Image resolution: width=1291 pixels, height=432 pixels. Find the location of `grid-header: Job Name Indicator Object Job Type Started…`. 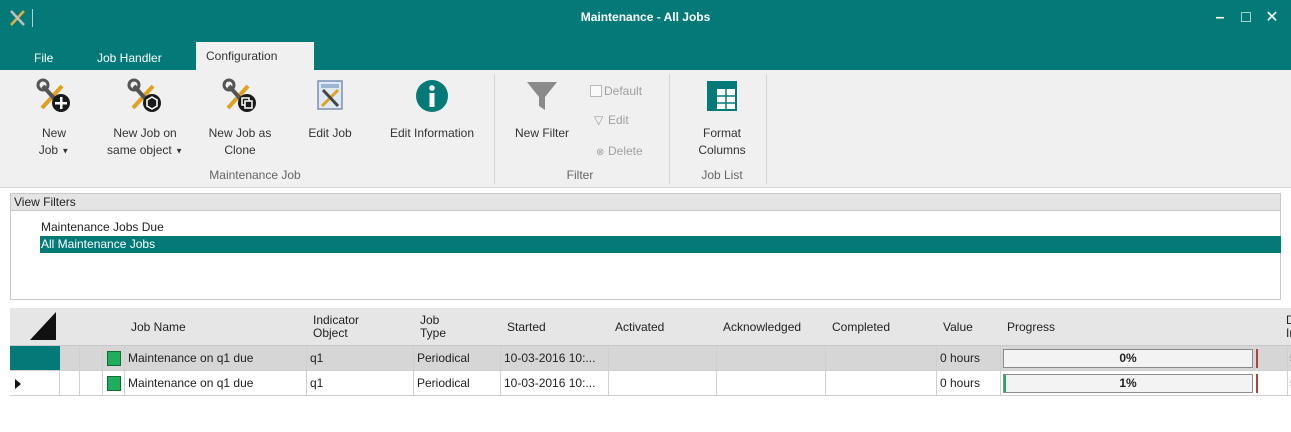

grid-header: Job Name Indicator Object Job Type Started… is located at coordinates (650, 327).